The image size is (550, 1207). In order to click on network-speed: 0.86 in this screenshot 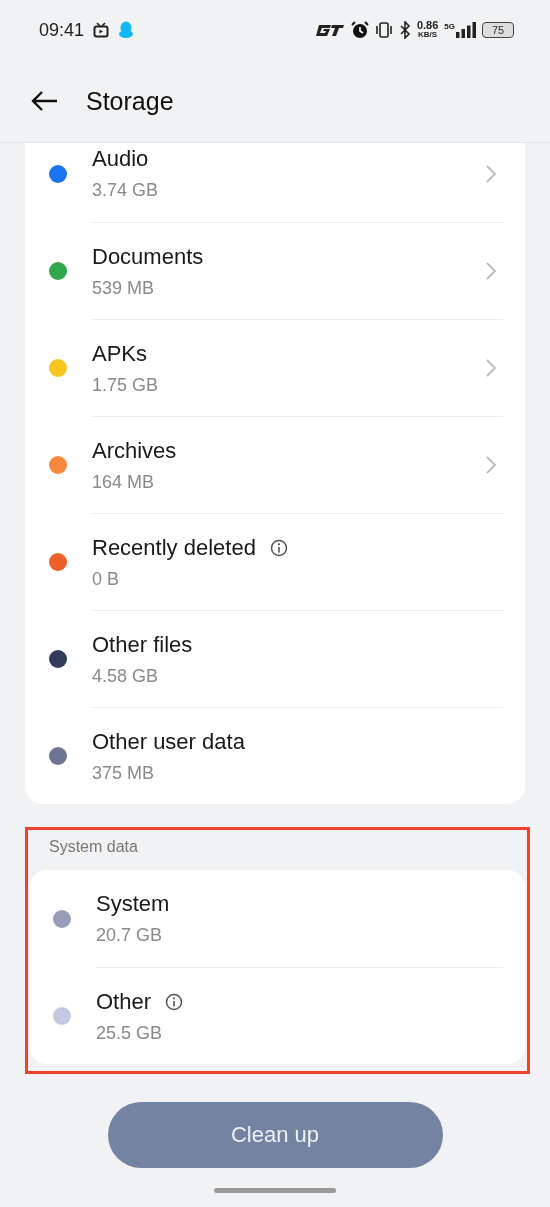, I will do `click(427, 25)`.